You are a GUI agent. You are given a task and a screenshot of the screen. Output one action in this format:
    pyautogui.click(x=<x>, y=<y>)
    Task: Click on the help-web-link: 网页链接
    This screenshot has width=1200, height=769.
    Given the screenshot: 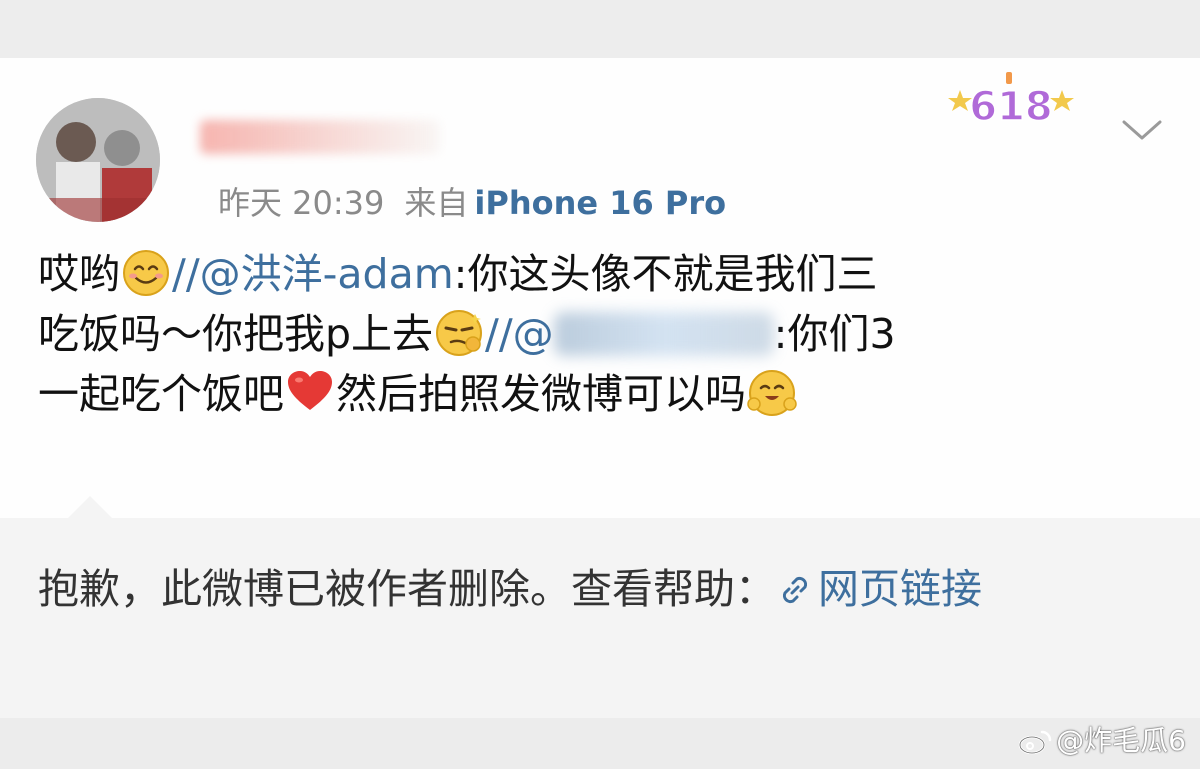 What is the action you would take?
    pyautogui.click(x=879, y=589)
    